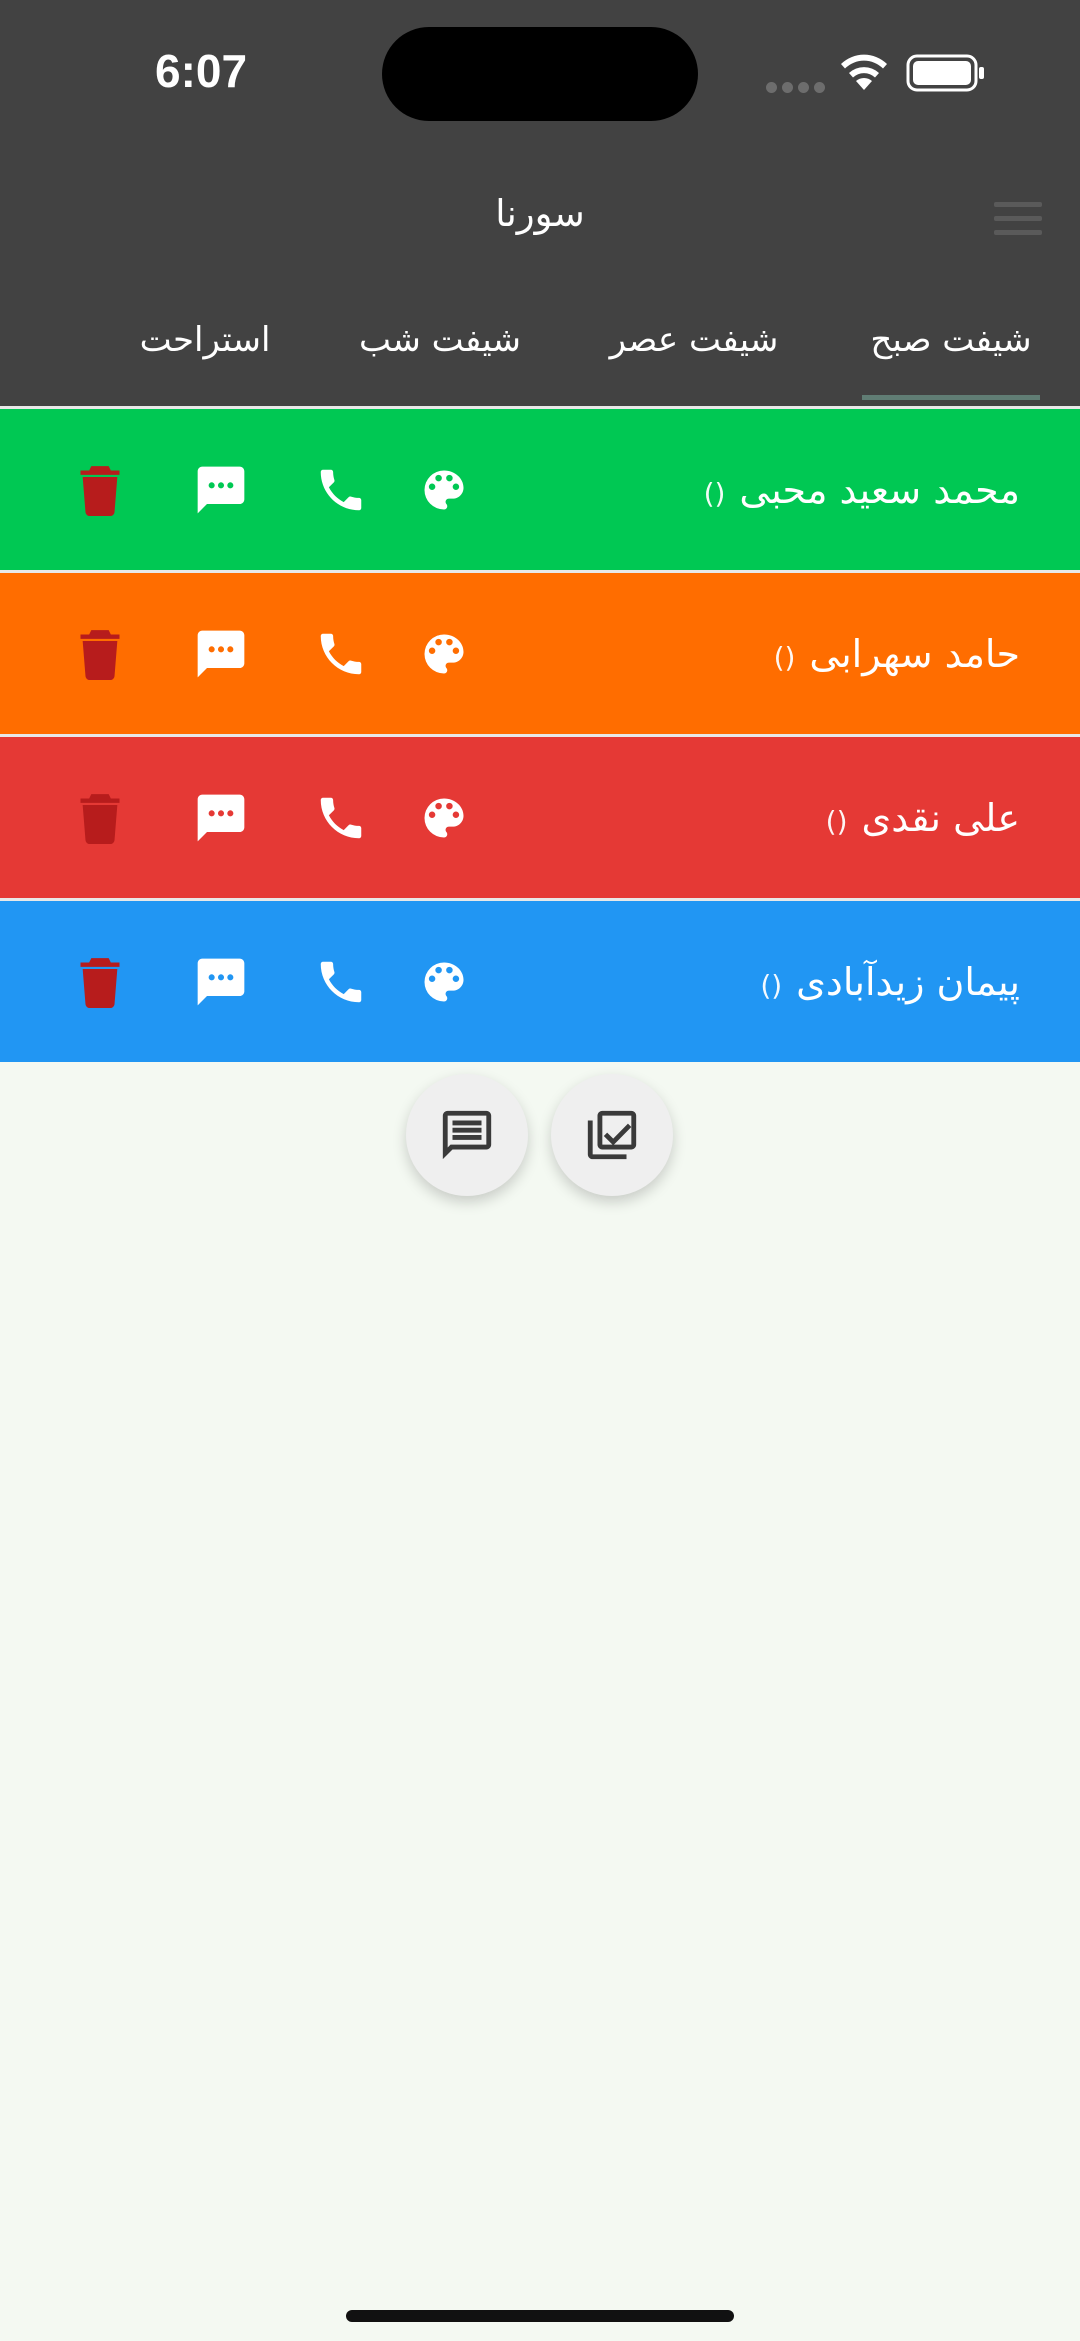  What do you see at coordinates (879, 489) in the screenshot?
I see `employee-name-text: محمد سعید محبی` at bounding box center [879, 489].